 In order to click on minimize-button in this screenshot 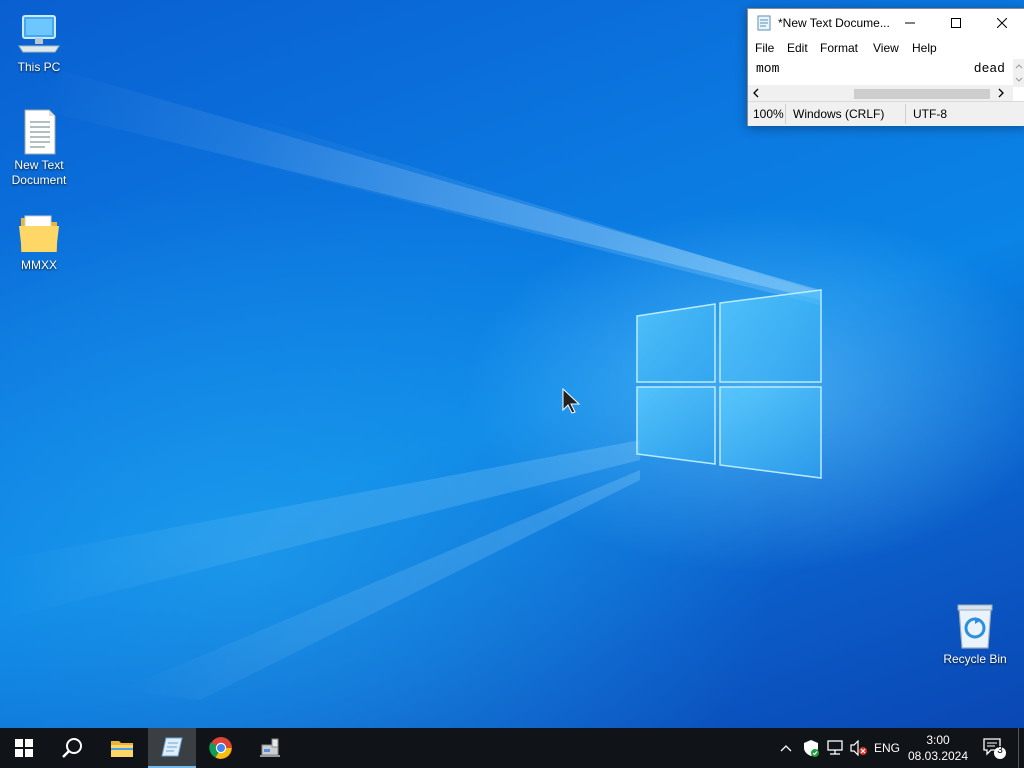, I will do `click(910, 23)`.